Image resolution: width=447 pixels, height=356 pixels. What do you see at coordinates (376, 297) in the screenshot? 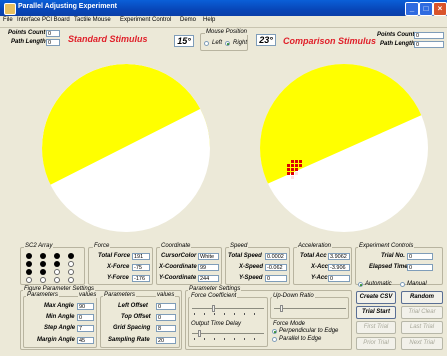
I see `create-csv-button: Create CSV` at bounding box center [376, 297].